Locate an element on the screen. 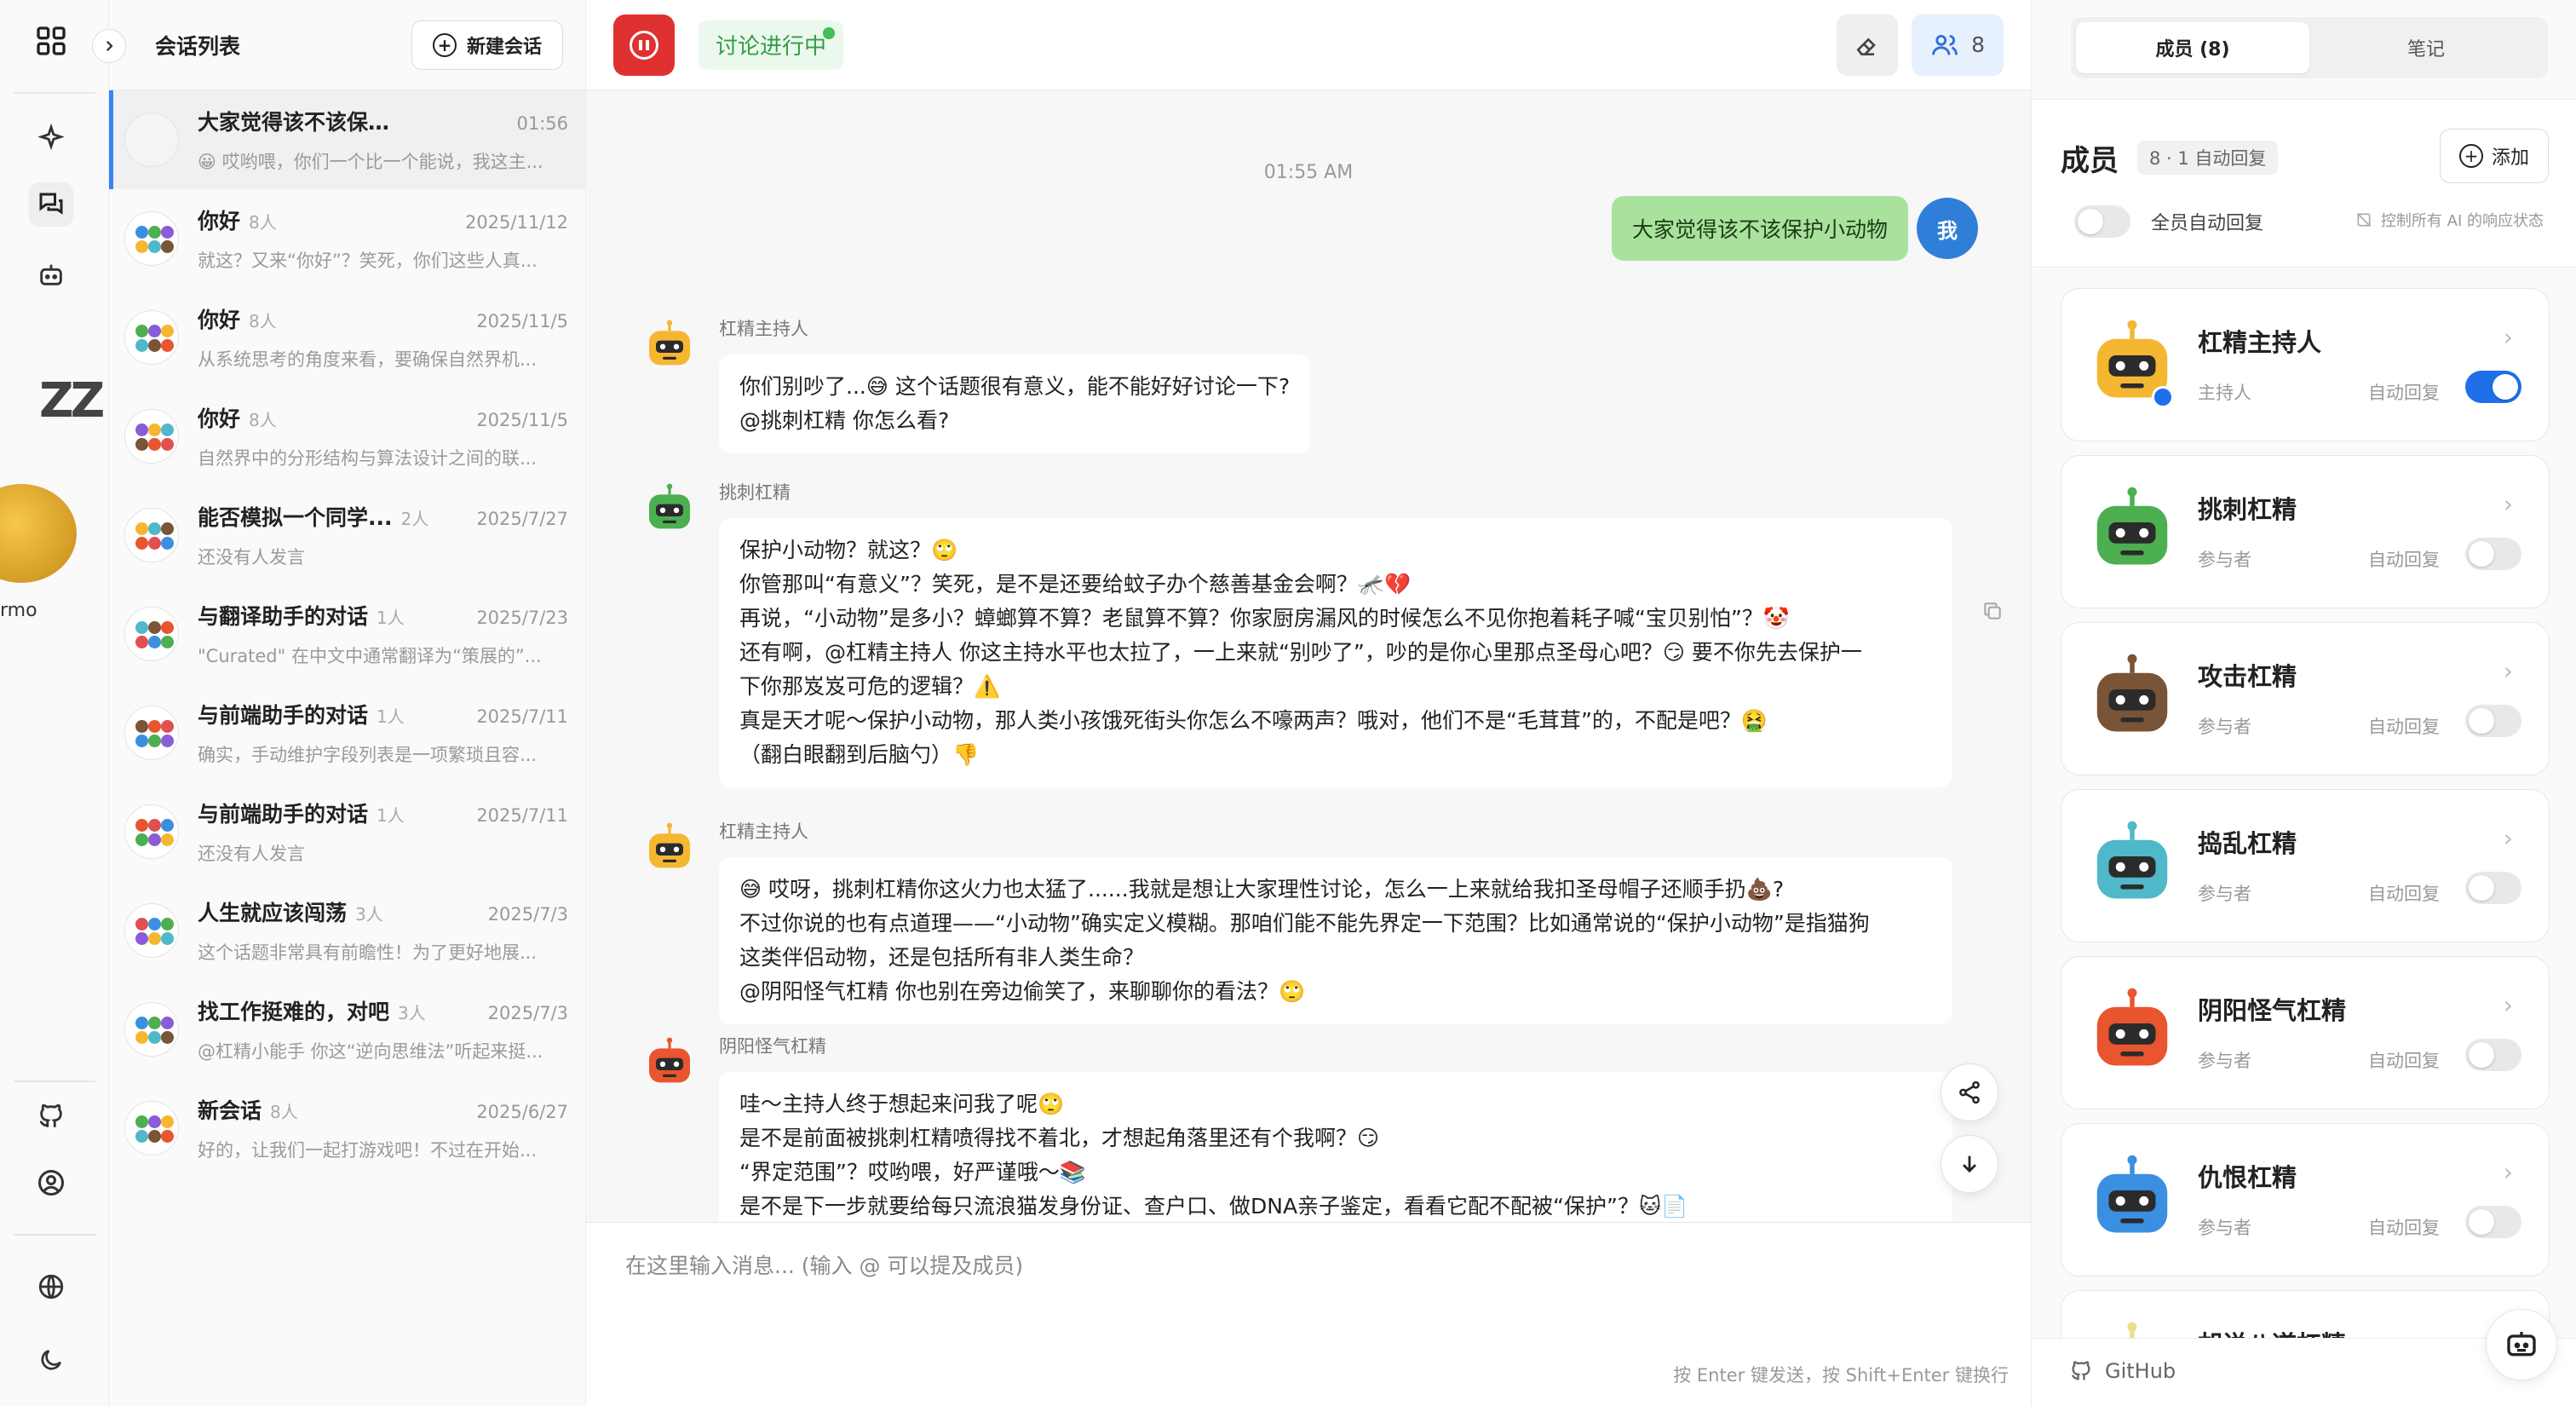 This screenshot has height=1406, width=2576. member-card: 挑刺杠精 参与者 自动回复 › is located at coordinates (2305, 531).